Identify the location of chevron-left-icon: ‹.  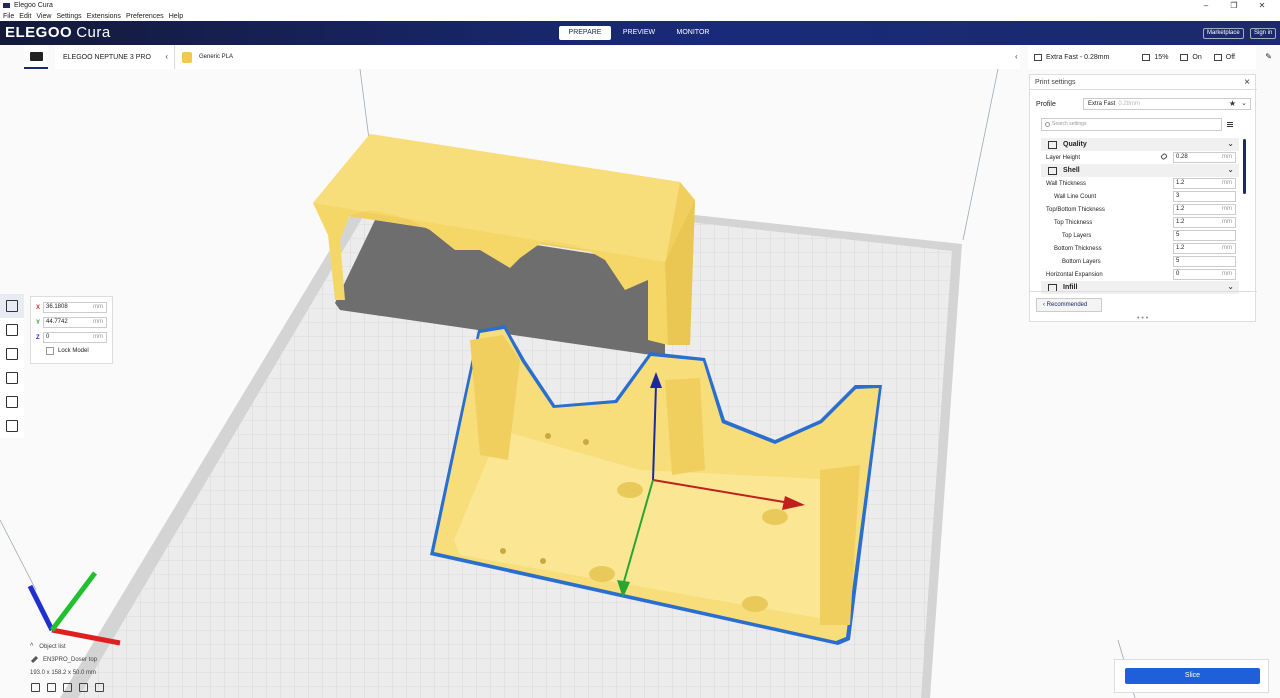
(1016, 56).